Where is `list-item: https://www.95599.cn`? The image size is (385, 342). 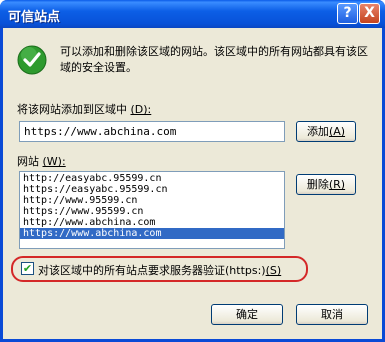 list-item: https://www.95599.cn is located at coordinates (152, 211).